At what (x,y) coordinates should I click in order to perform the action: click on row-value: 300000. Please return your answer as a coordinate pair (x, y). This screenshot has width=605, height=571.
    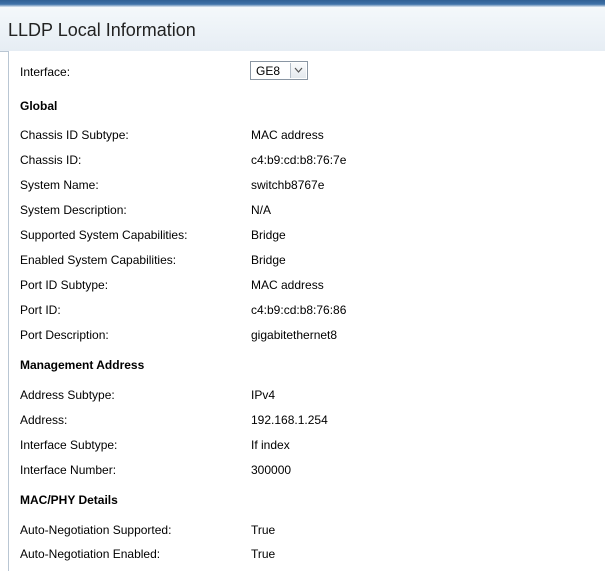
    Looking at the image, I should click on (271, 470).